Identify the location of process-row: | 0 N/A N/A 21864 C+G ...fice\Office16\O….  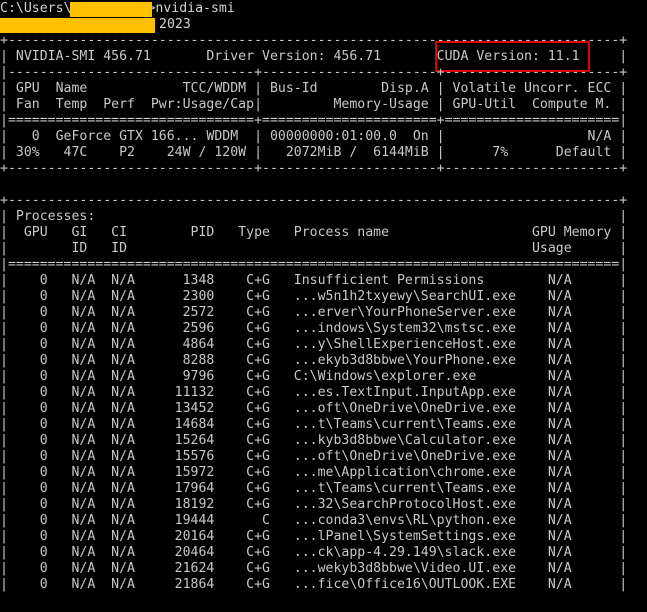
(314, 584).